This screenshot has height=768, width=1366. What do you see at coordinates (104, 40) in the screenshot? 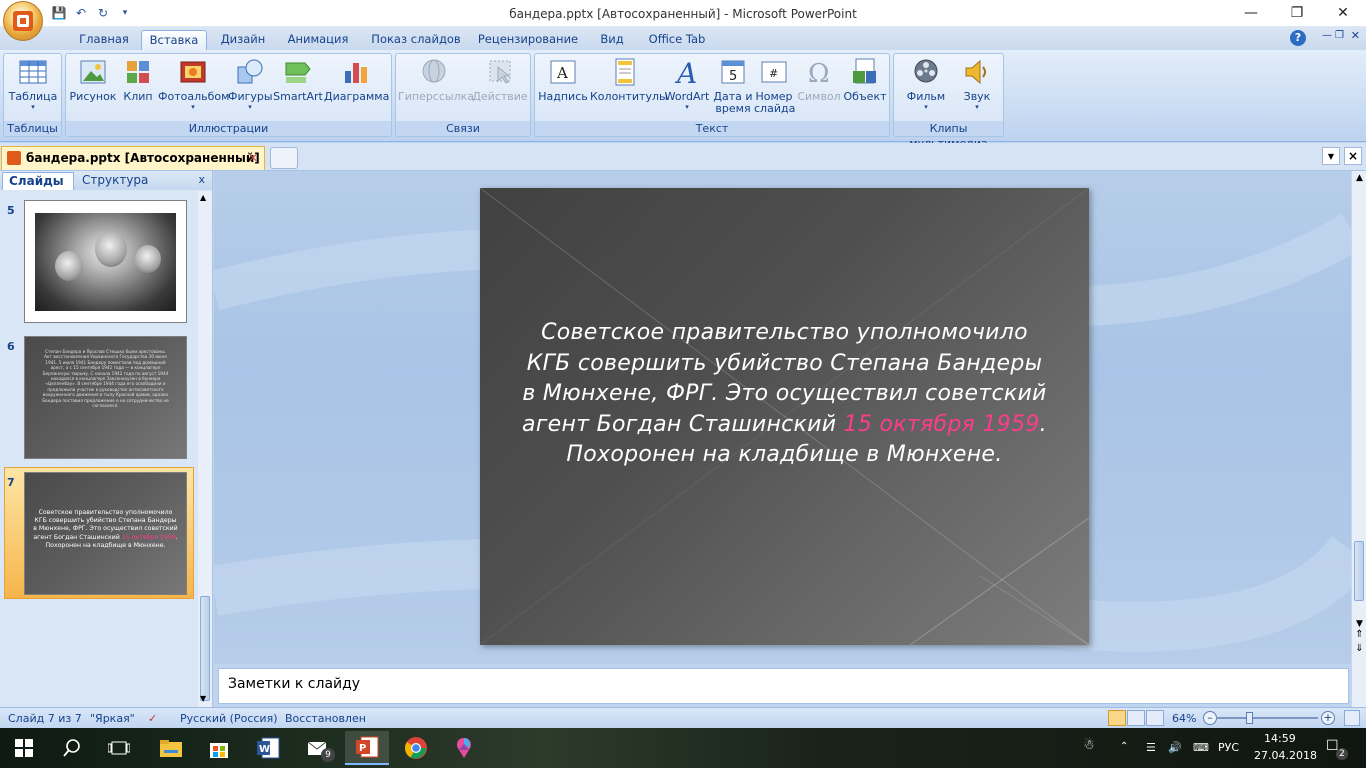
I see `tab-home: Главная` at bounding box center [104, 40].